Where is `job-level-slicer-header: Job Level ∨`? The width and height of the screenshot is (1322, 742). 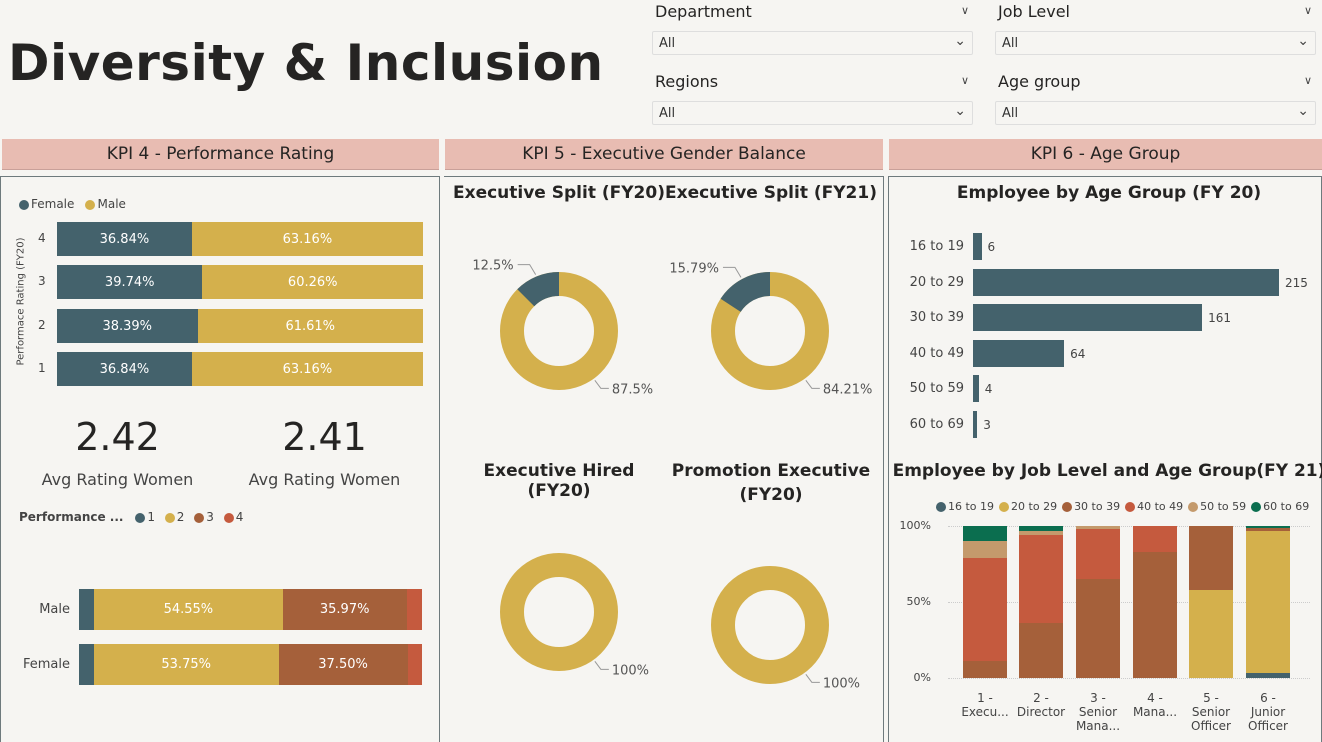 job-level-slicer-header: Job Level ∨ is located at coordinates (1157, 15).